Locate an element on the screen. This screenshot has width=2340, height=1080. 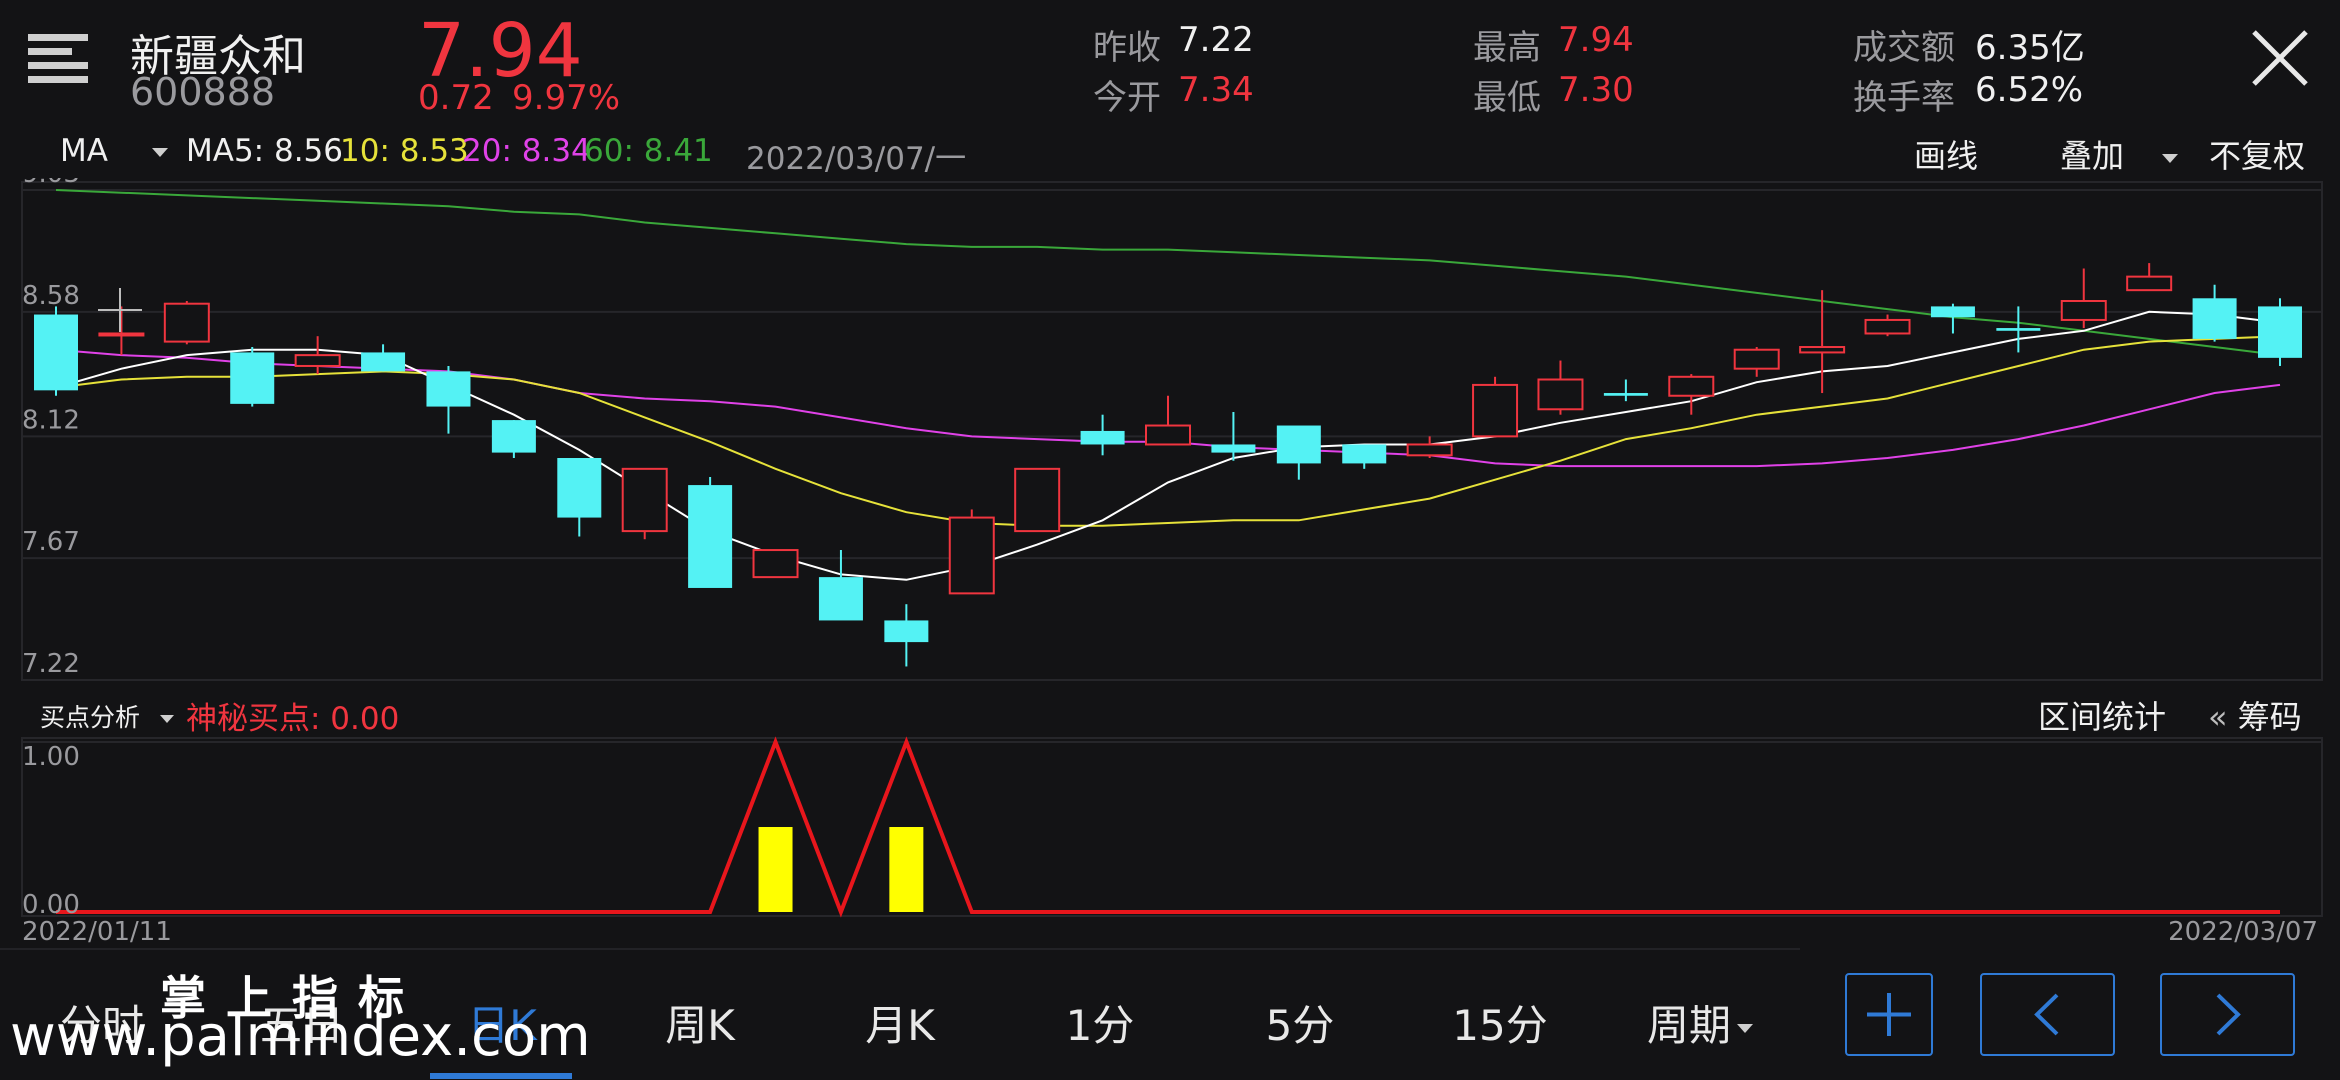
watermark-url: www.palmindex.com is located at coordinates (300, 1036).